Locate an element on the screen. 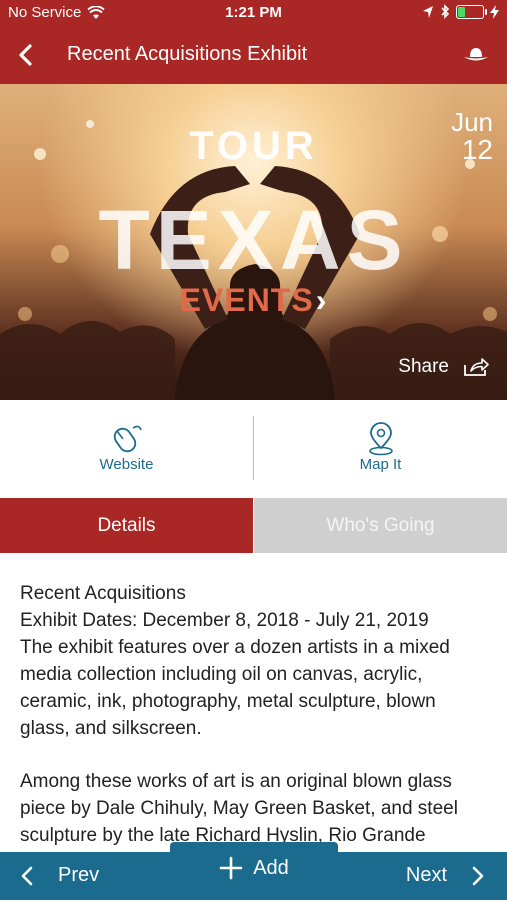  cowboy-hat-icon is located at coordinates (476, 55).